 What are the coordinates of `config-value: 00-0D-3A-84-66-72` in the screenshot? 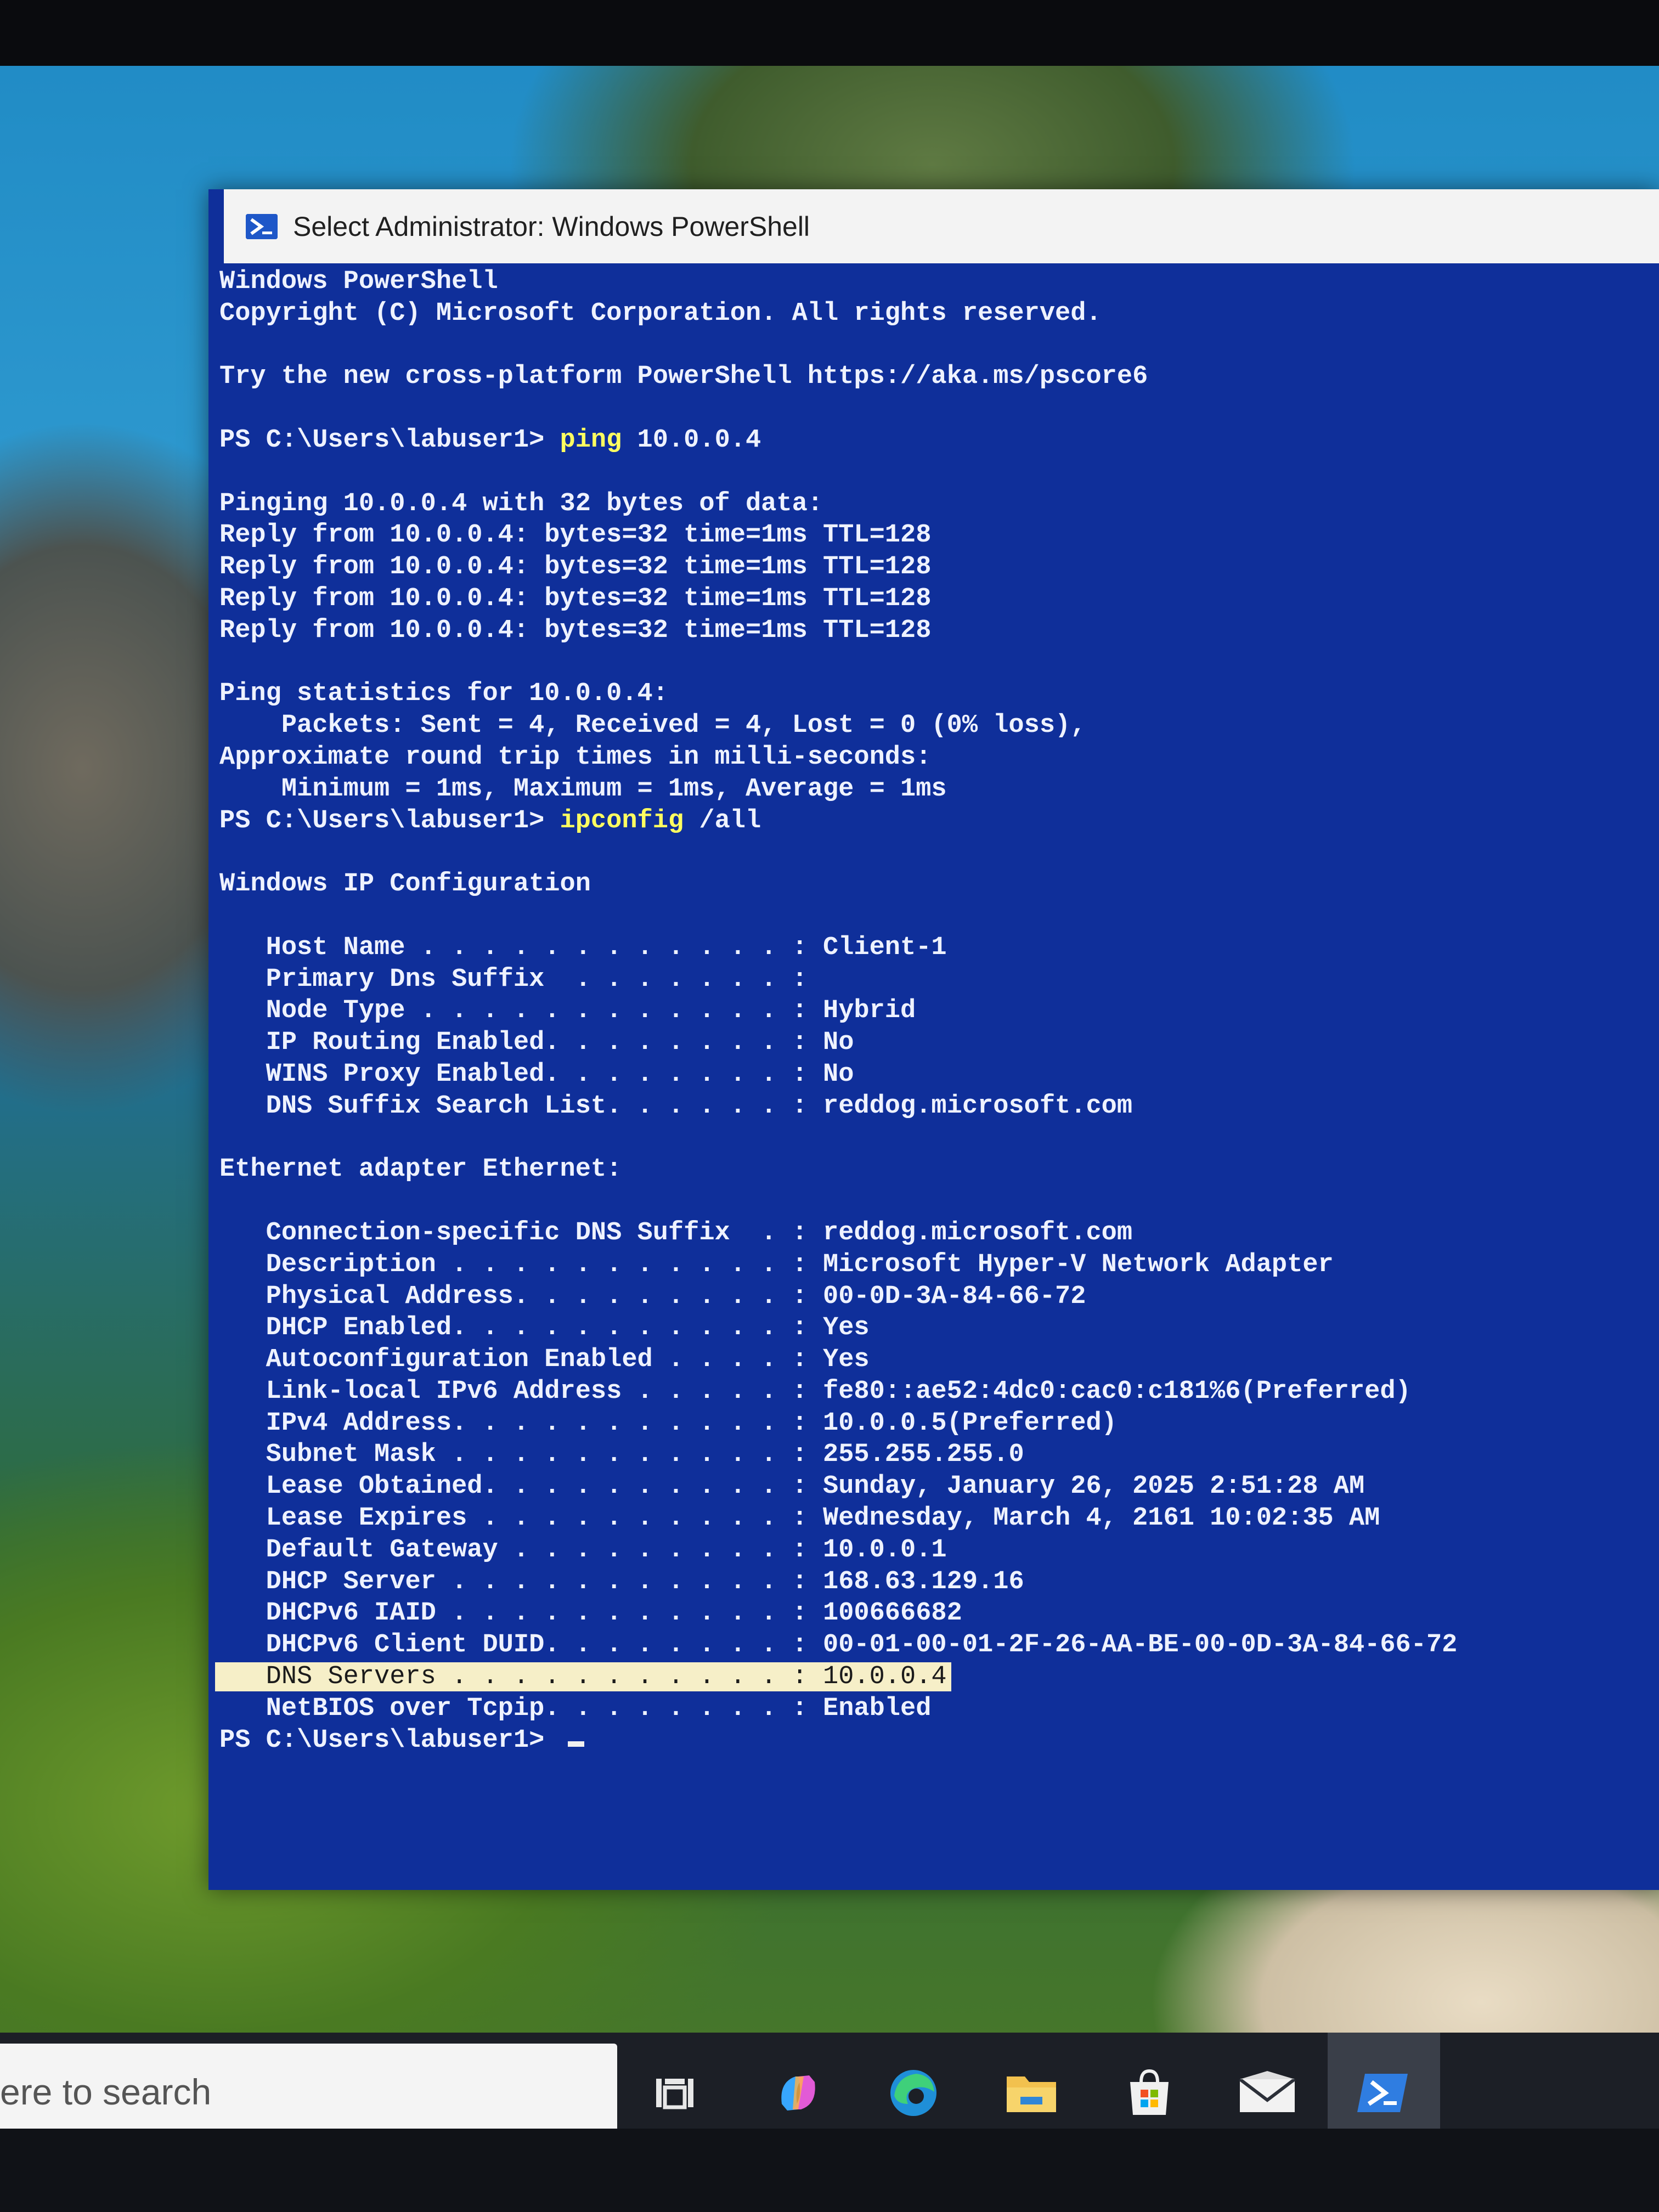 It's located at (954, 1297).